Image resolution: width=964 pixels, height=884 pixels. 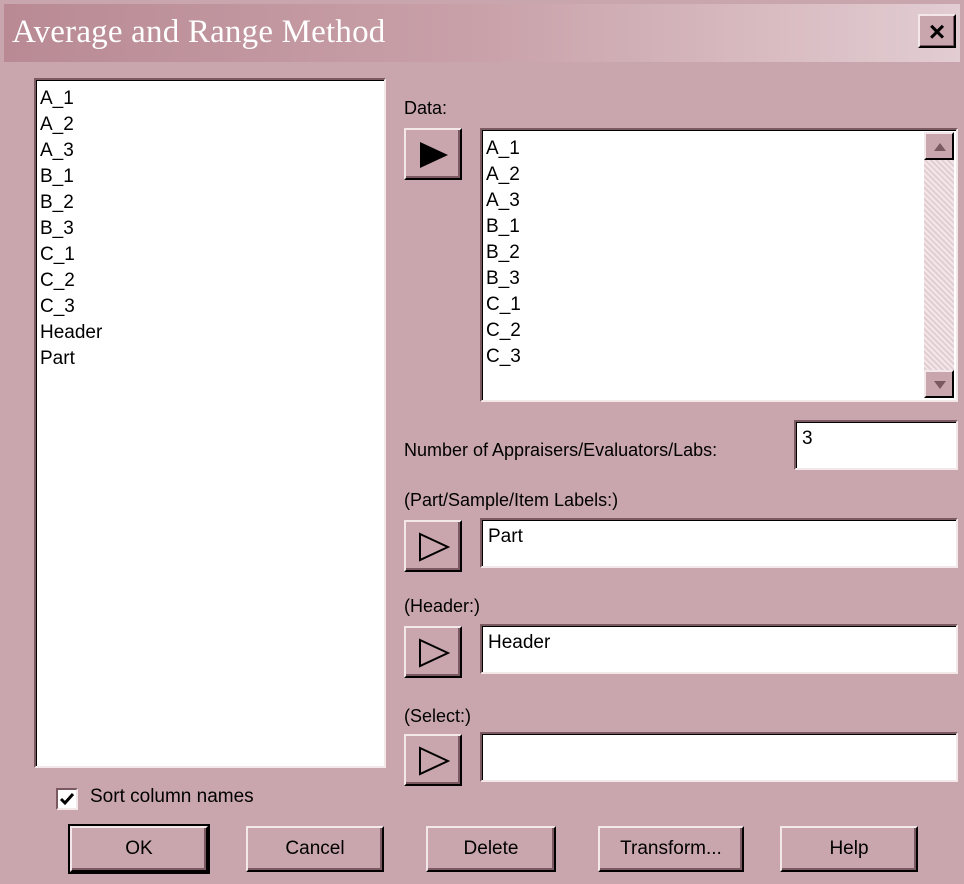 What do you see at coordinates (210, 125) in the screenshot?
I see `variable-list-item: A_2` at bounding box center [210, 125].